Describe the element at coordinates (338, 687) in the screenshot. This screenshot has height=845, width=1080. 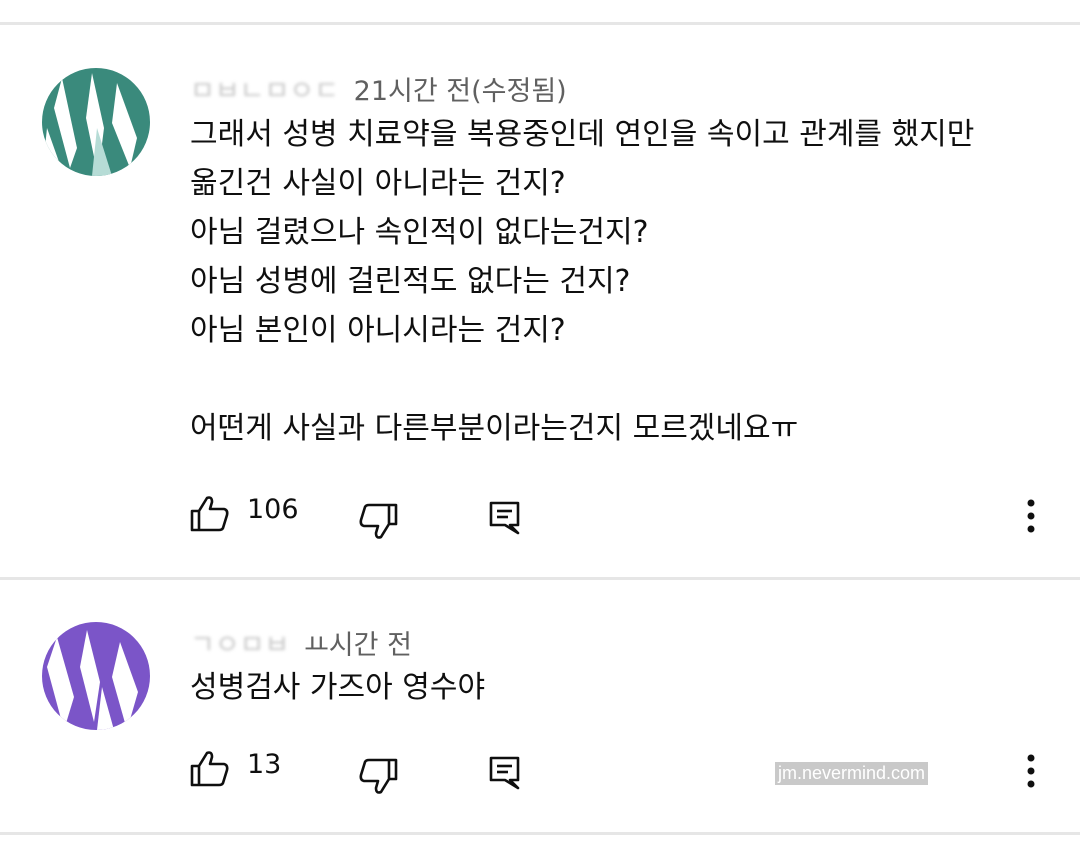
I see `comment-text: 성병검사 가즈아 영수야` at that location.